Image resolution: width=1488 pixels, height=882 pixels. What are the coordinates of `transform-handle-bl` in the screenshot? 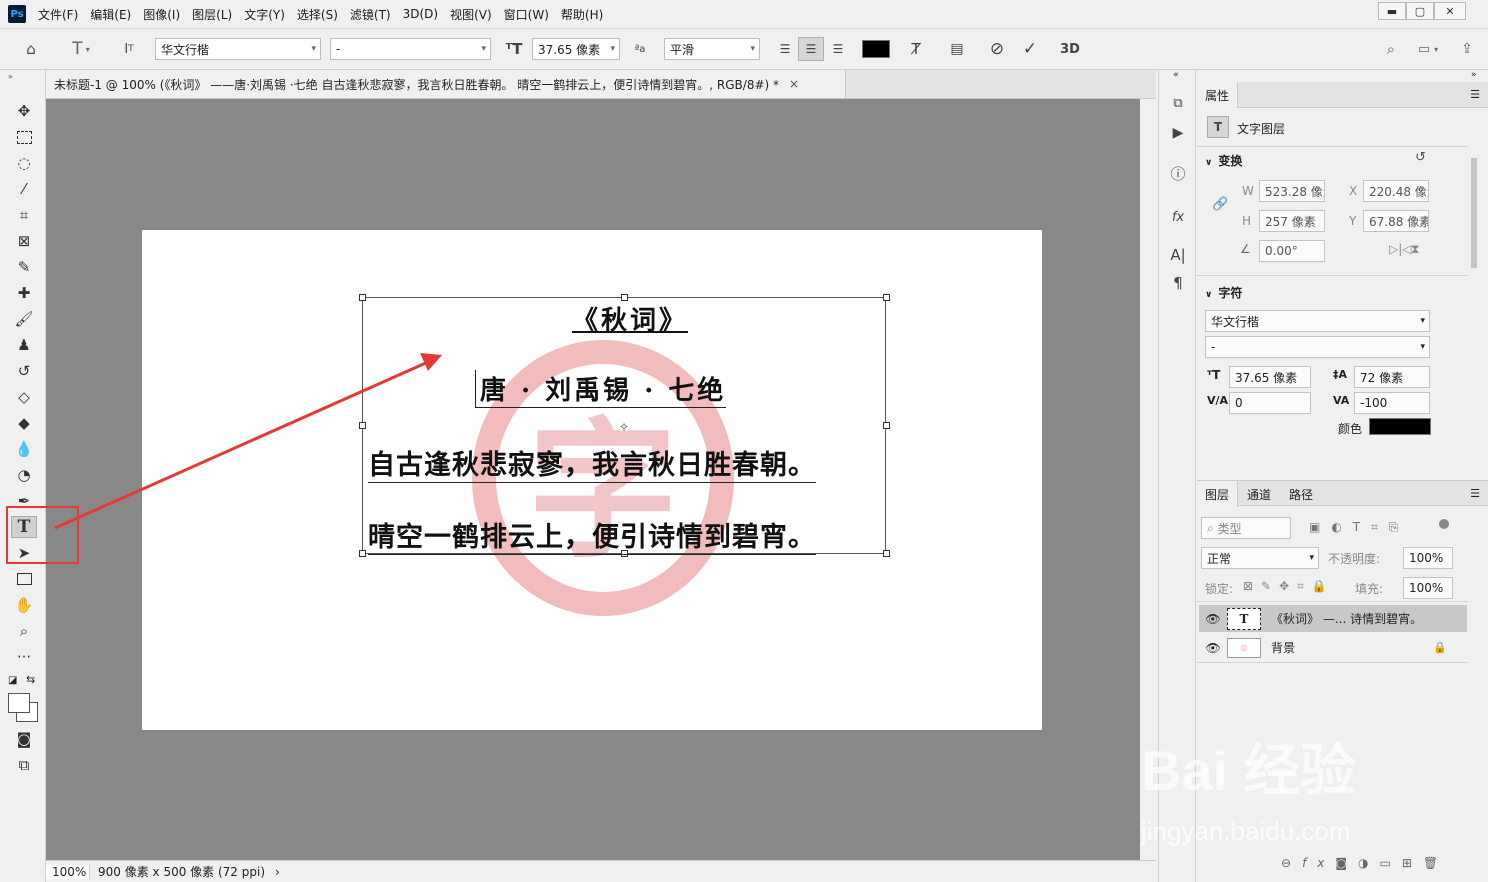 It's located at (362, 553).